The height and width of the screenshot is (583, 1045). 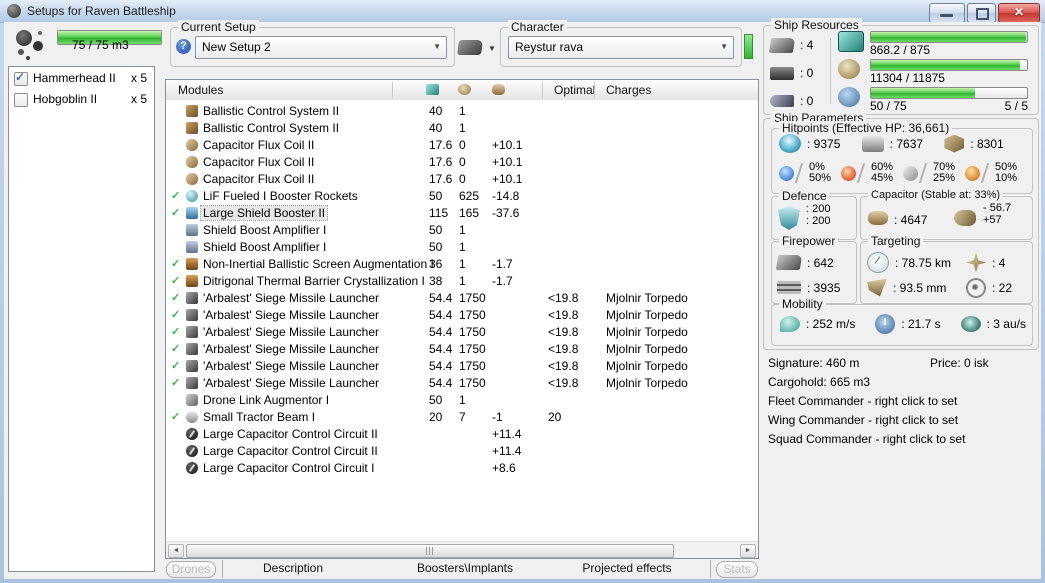 I want to click on bottom-tab: Boosters\Implants, so click(x=465, y=568).